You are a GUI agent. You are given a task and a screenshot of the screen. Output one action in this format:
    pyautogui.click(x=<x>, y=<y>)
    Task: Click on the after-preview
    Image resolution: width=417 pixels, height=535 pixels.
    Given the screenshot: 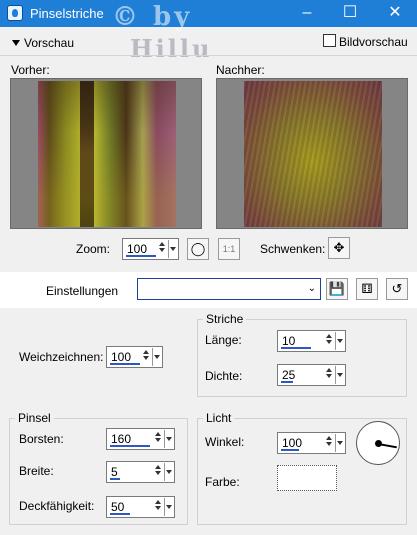 What is the action you would take?
    pyautogui.click(x=312, y=153)
    